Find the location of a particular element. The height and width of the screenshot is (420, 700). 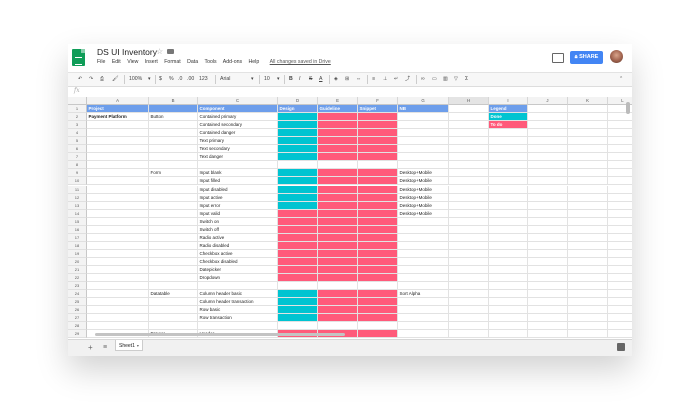

cell-c6: Text secondary is located at coordinates (238, 149).